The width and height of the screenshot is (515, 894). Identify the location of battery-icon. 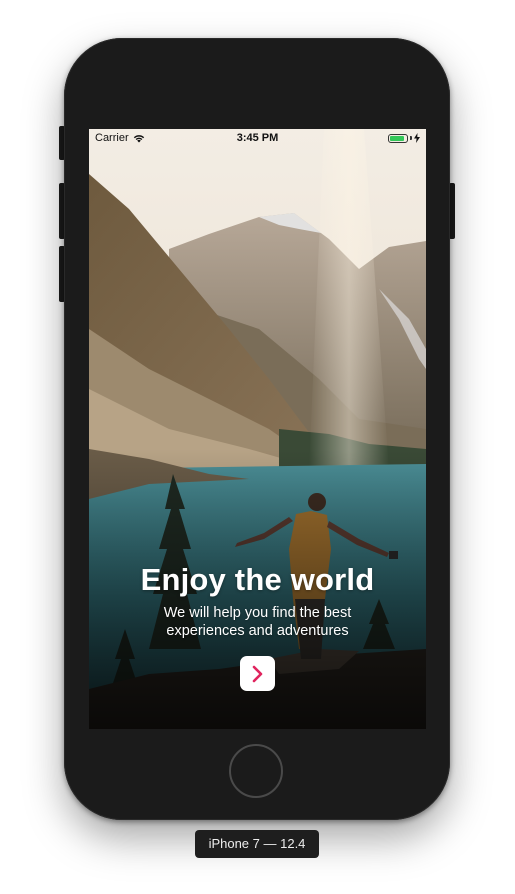
(398, 138).